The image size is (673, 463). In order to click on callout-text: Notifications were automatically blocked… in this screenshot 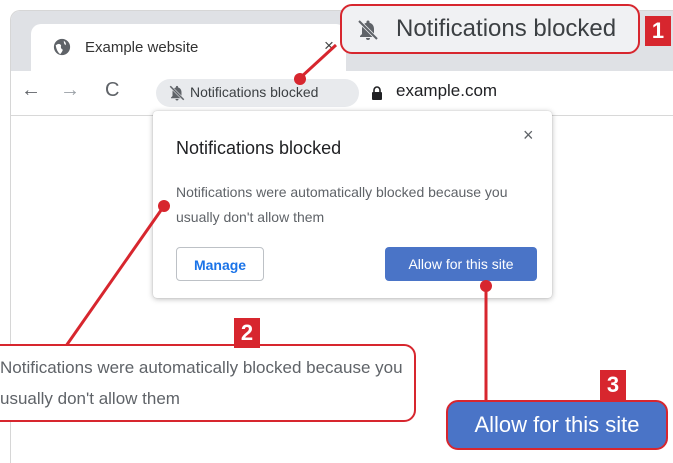, I will do `click(201, 383)`.